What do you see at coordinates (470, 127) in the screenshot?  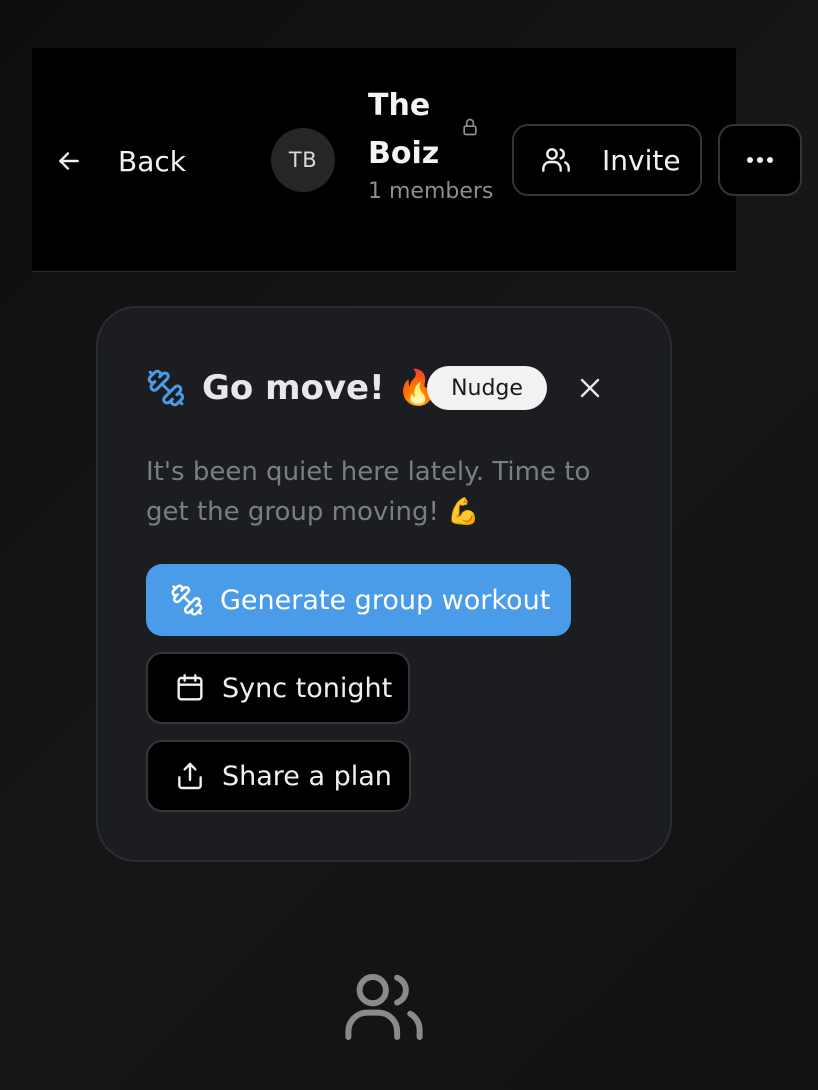 I see `lock-icon` at bounding box center [470, 127].